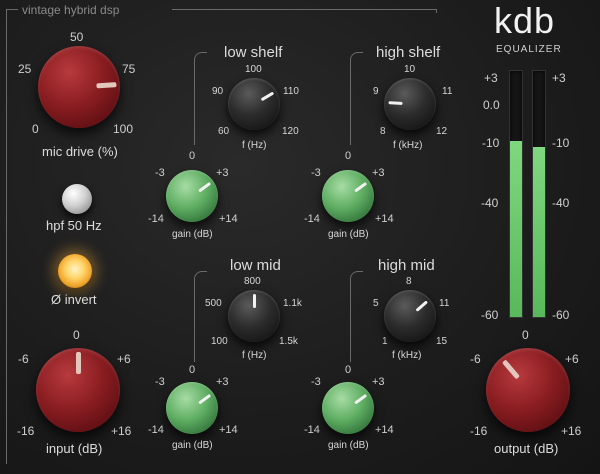 This screenshot has height=474, width=600. What do you see at coordinates (106, 85) in the screenshot?
I see `mic-drive-knob-indicator` at bounding box center [106, 85].